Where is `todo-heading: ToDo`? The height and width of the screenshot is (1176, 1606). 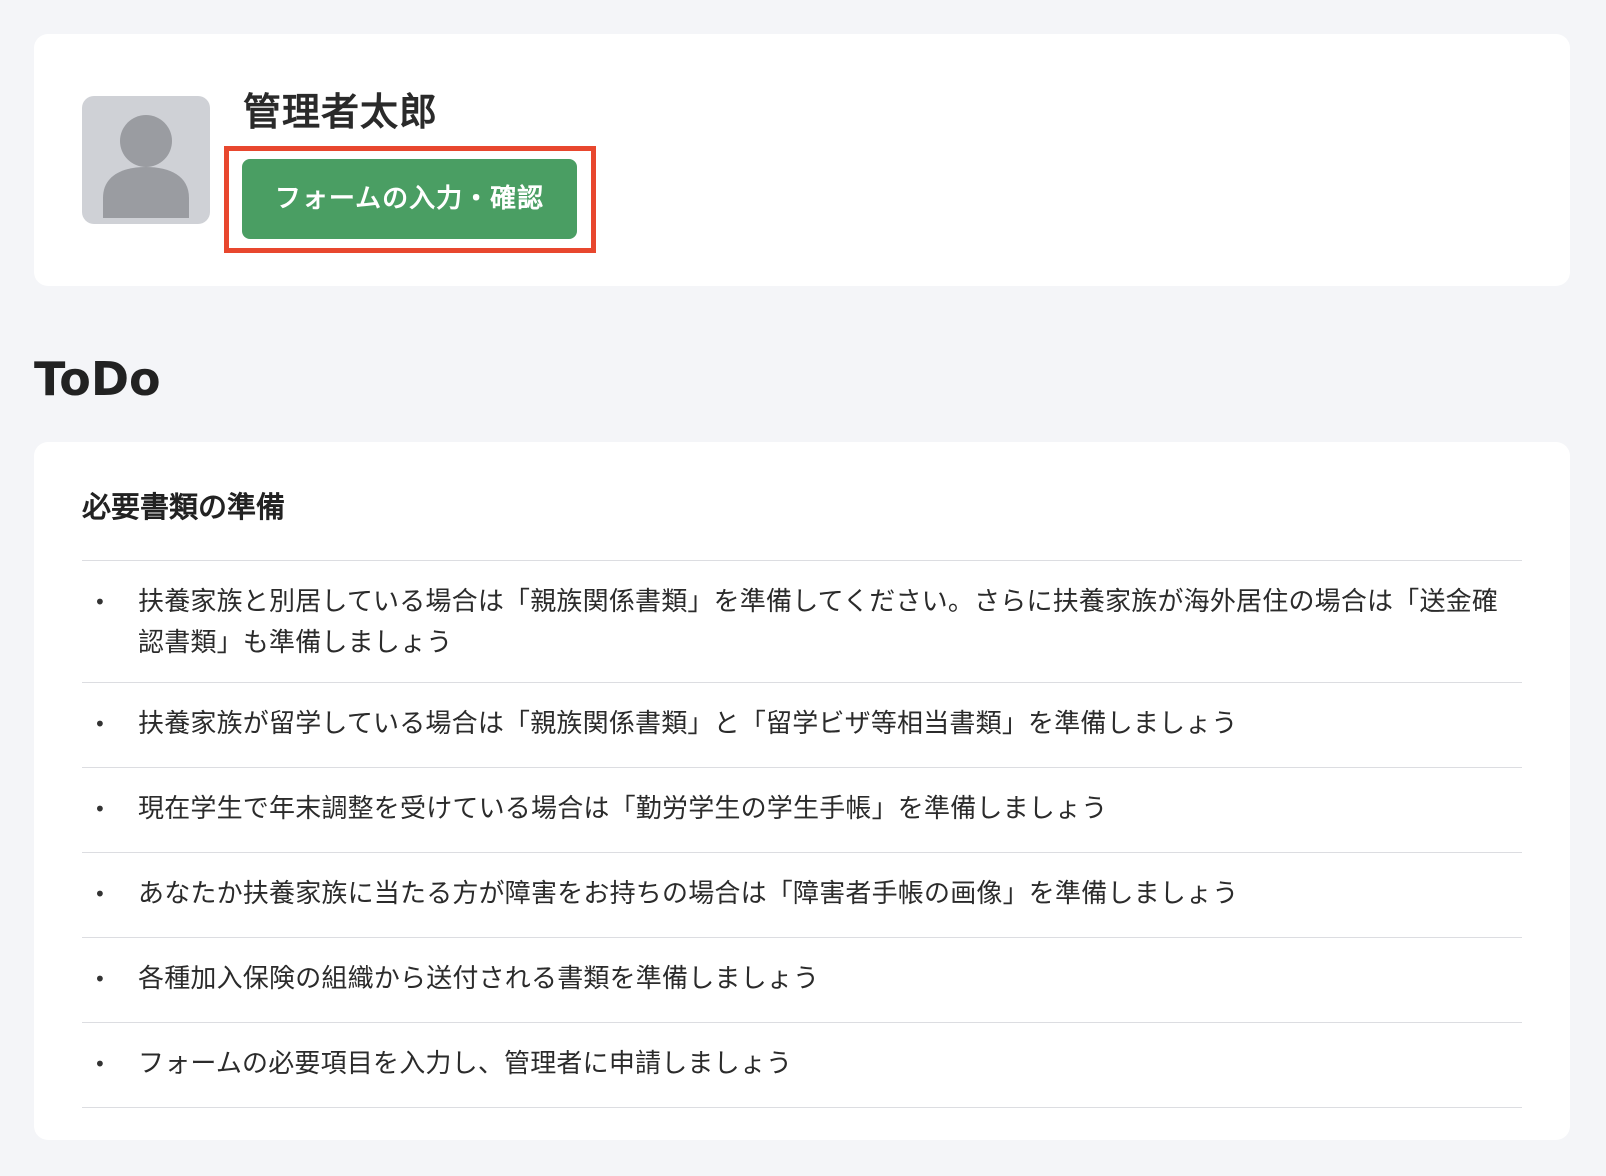 todo-heading: ToDo is located at coordinates (97, 379).